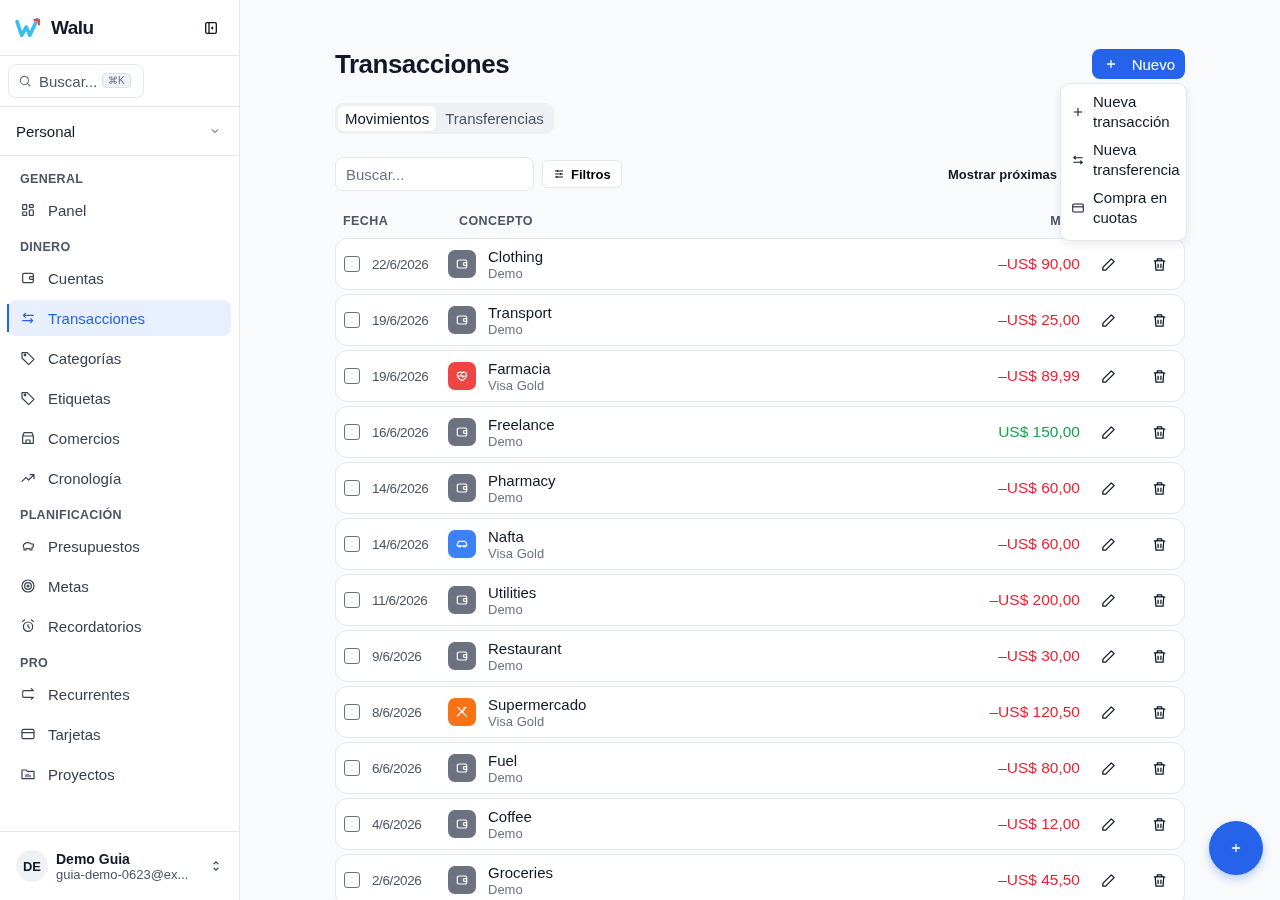  Describe the element at coordinates (71, 515) in the screenshot. I see `section-heading: PLANIFICACIÓN` at that location.